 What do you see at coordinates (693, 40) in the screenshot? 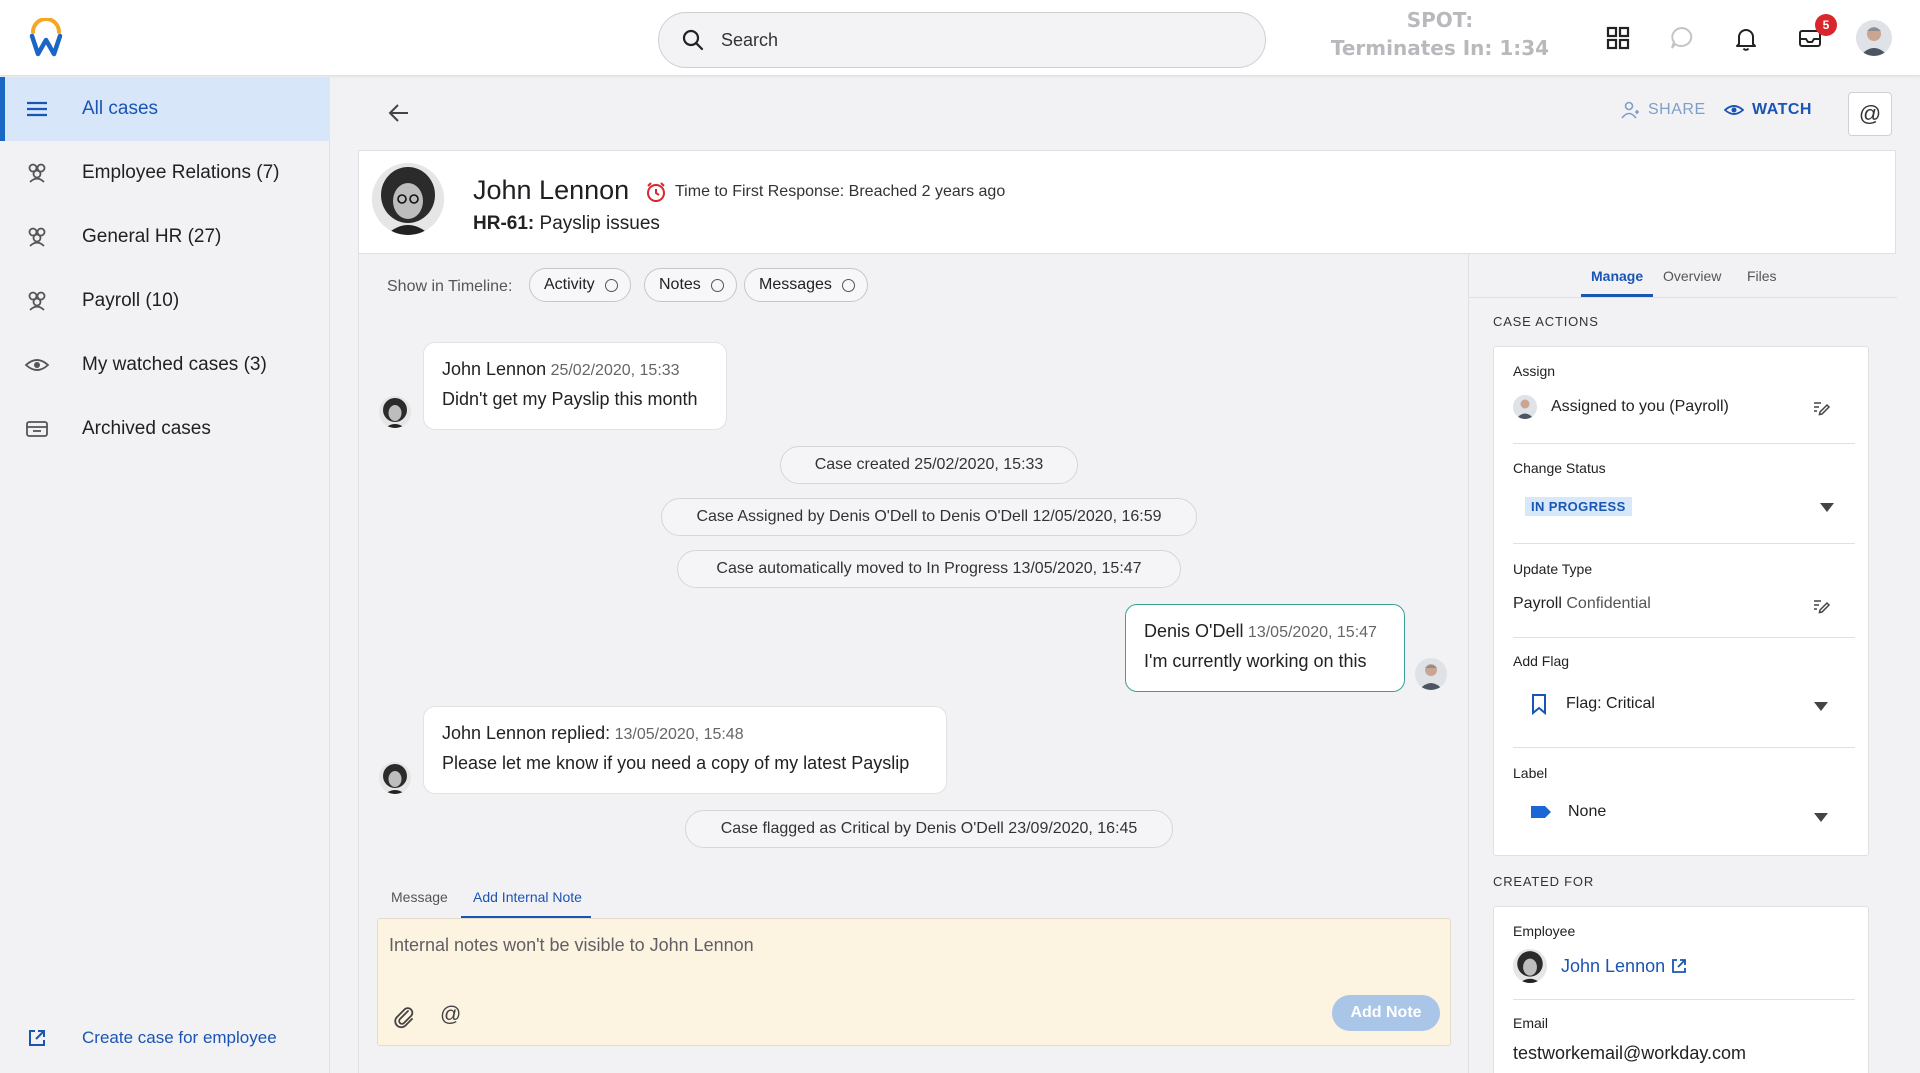
I see `search-icon` at bounding box center [693, 40].